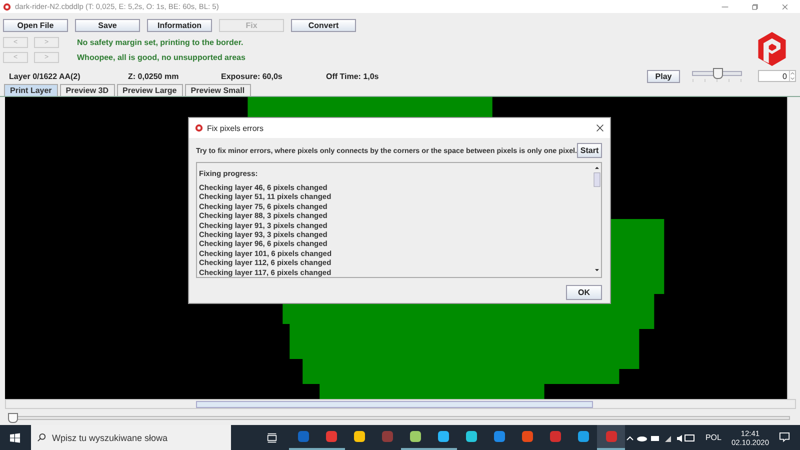 The image size is (800, 450). Describe the element at coordinates (755, 6) in the screenshot. I see `restore-icon` at that location.